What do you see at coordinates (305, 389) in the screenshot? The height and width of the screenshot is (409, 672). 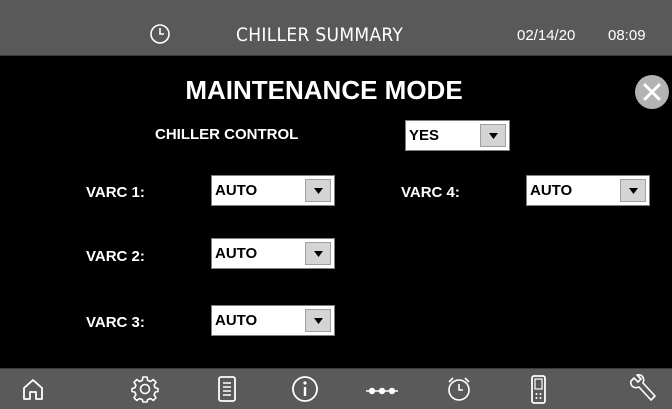 I see `info-icon` at bounding box center [305, 389].